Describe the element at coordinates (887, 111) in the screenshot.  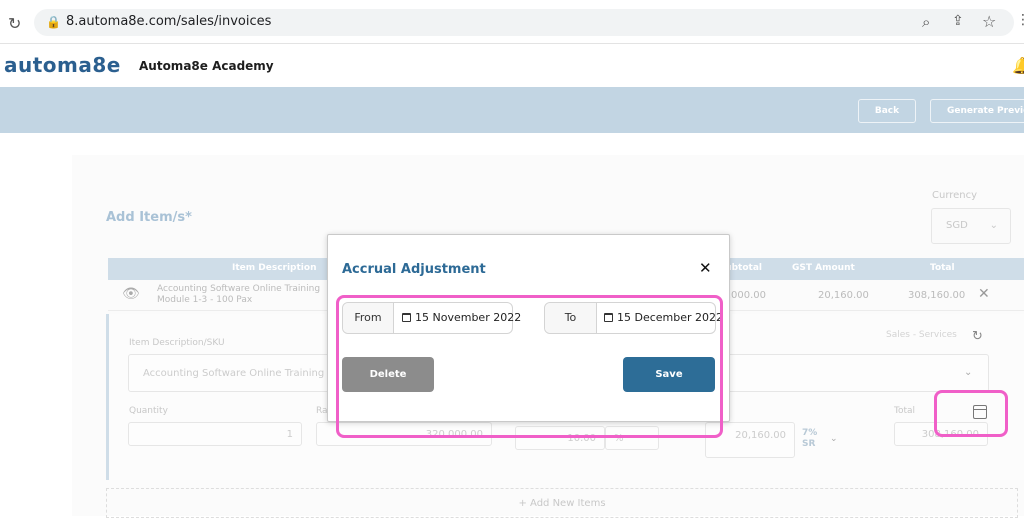
I see `back-button: Back` at that location.